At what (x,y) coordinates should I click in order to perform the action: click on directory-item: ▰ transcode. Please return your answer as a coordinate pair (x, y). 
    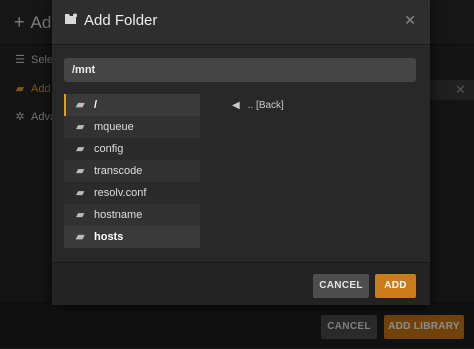
    Looking at the image, I should click on (132, 171).